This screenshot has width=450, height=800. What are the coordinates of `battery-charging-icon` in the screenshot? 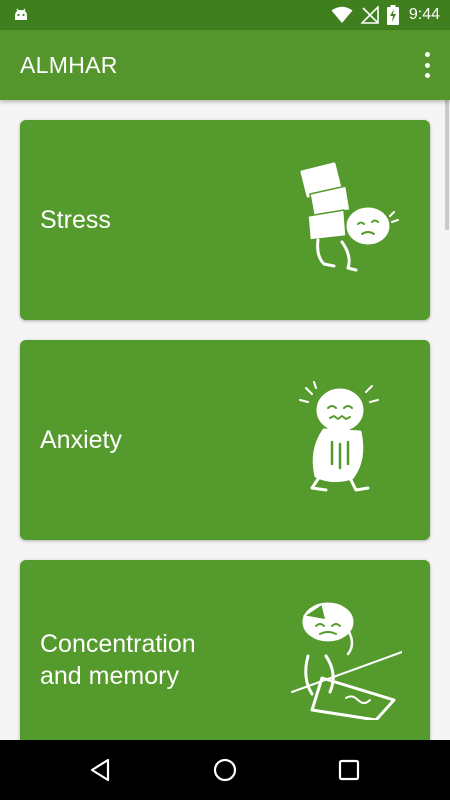 It's located at (392, 15).